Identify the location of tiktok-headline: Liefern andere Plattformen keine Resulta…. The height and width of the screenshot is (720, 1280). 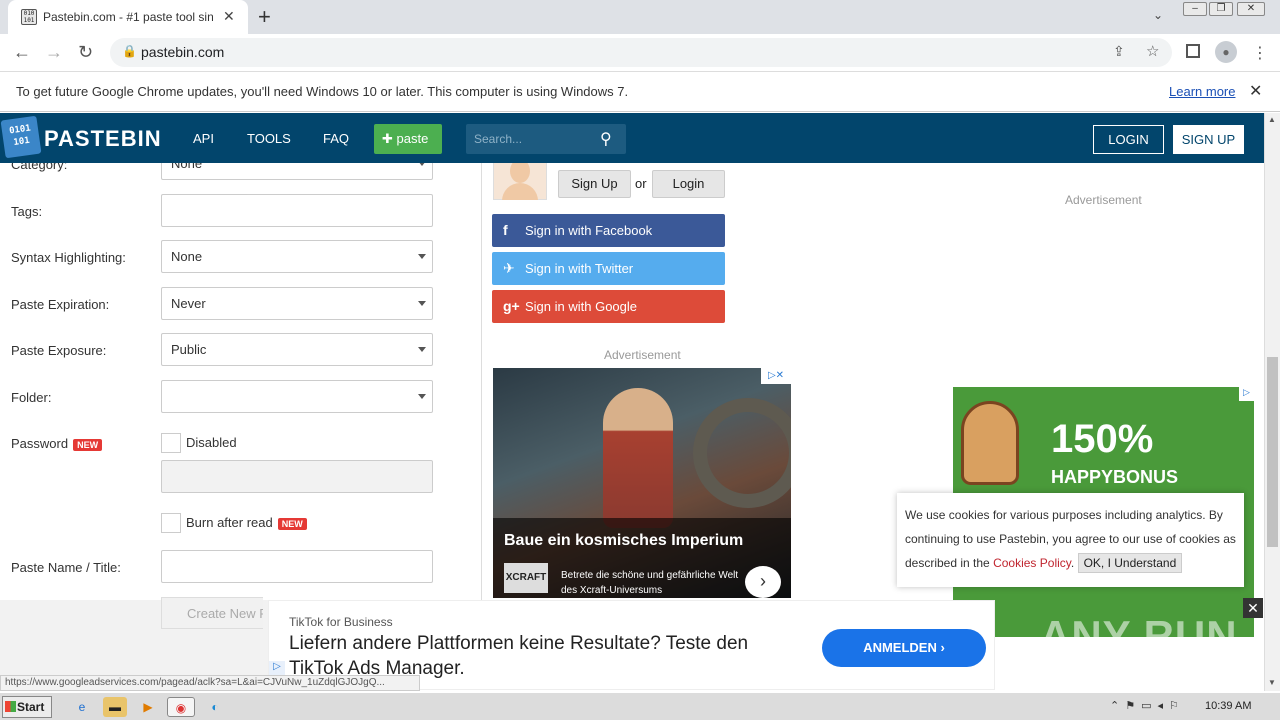
(539, 656).